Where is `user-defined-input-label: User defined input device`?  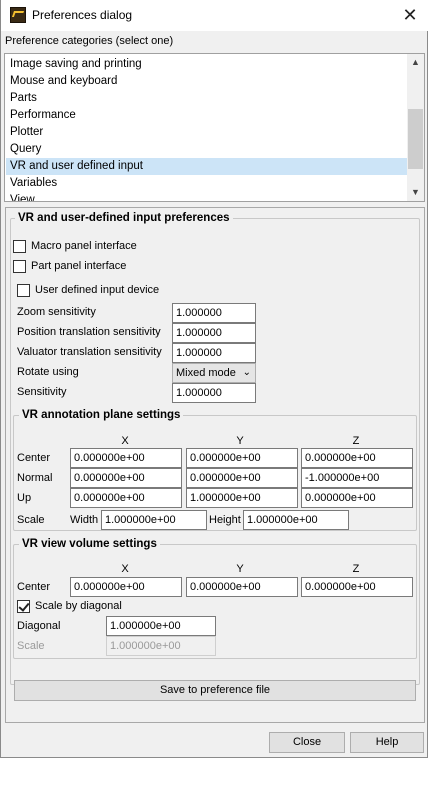
user-defined-input-label: User defined input device is located at coordinates (97, 290).